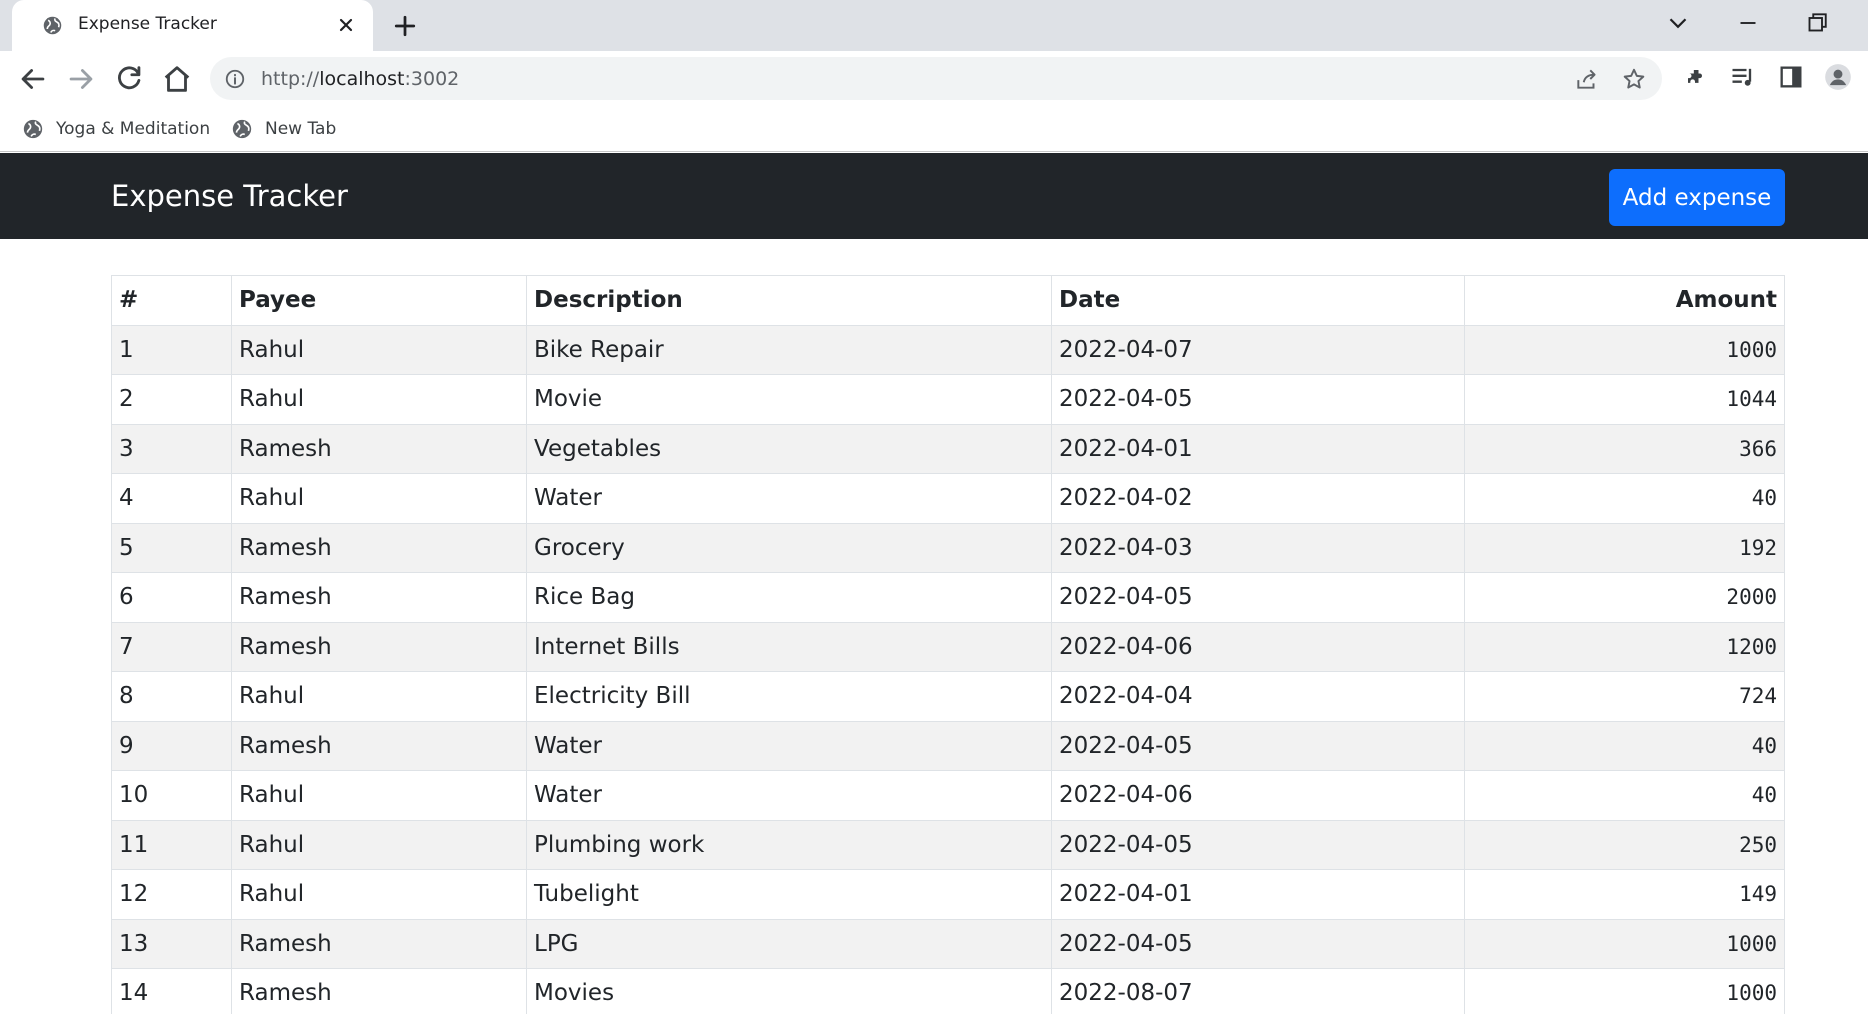 This screenshot has width=1868, height=1014. What do you see at coordinates (789, 646) in the screenshot?
I see `cell-description: Internet Bills` at bounding box center [789, 646].